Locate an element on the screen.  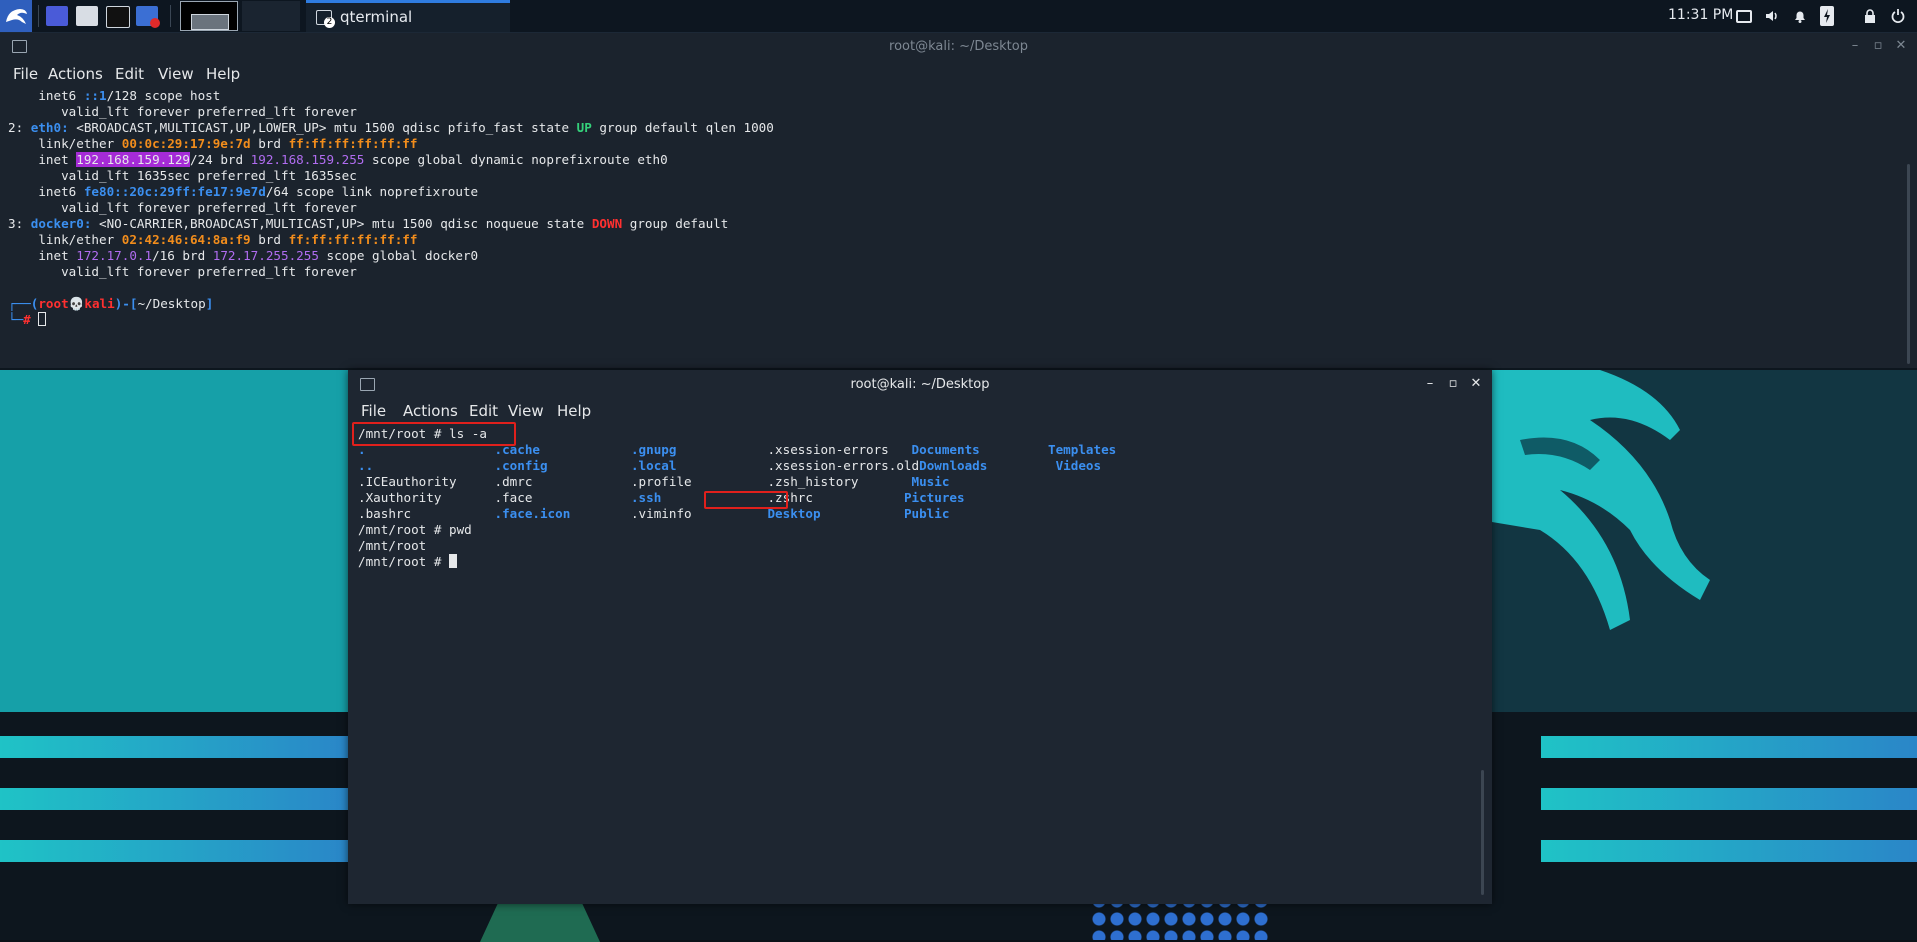
terminal-text: .xsession-errors is located at coordinates (839, 449).